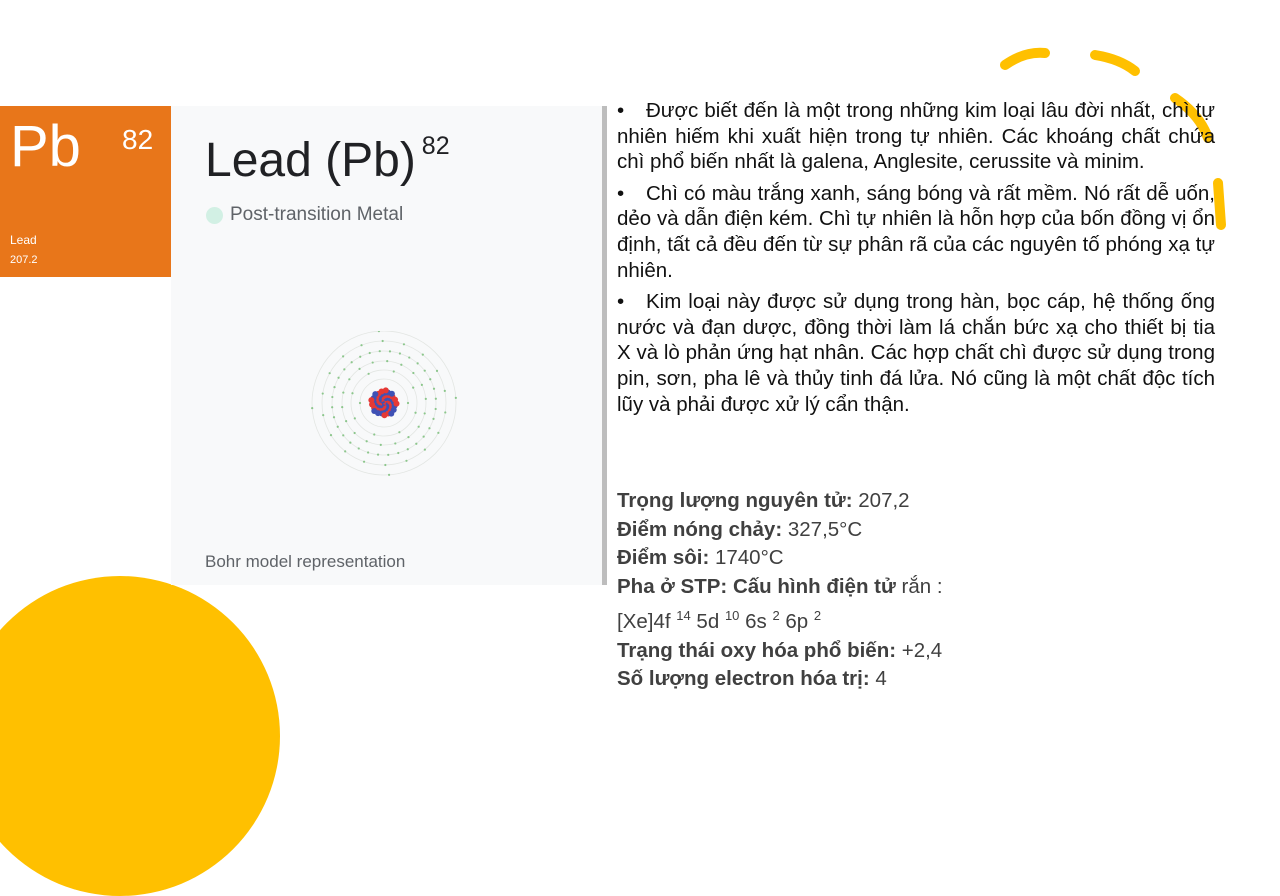 This screenshot has width=1280, height=896. Describe the element at coordinates (305, 561) in the screenshot. I see `bohr-caption: Bohr model representation` at that location.